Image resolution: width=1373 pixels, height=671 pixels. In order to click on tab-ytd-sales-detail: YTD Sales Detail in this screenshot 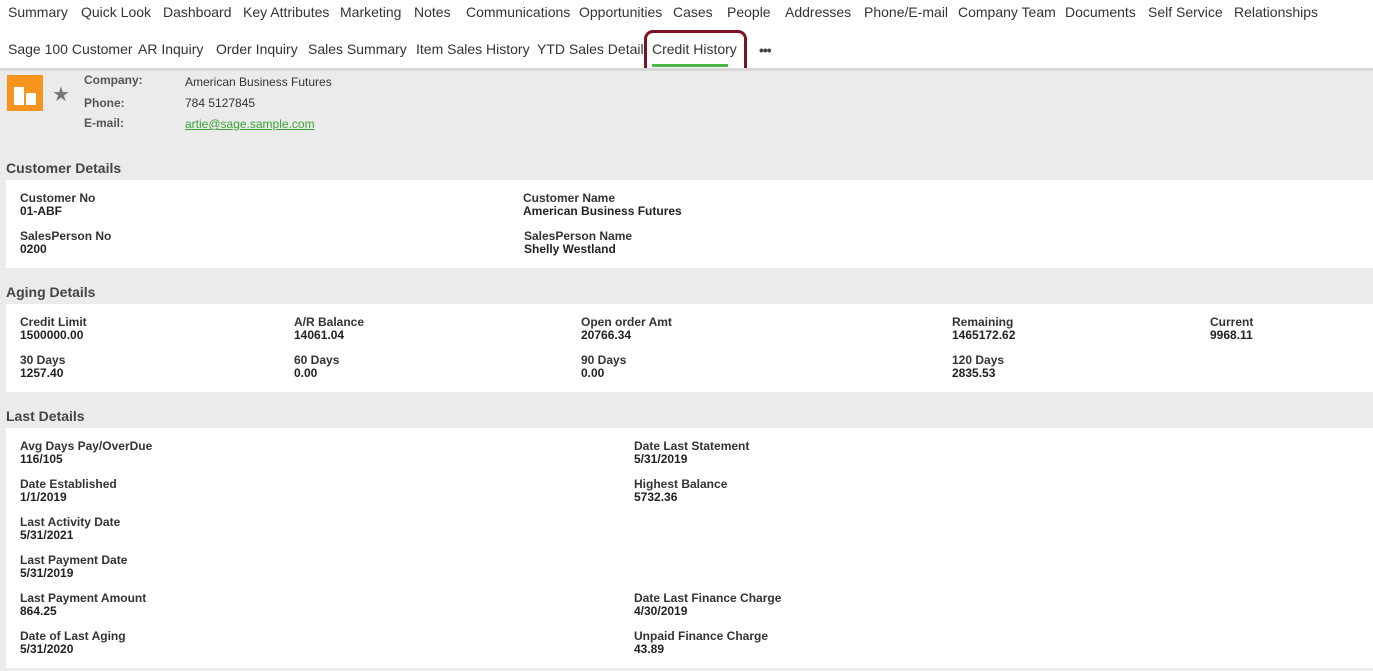, I will do `click(590, 49)`.